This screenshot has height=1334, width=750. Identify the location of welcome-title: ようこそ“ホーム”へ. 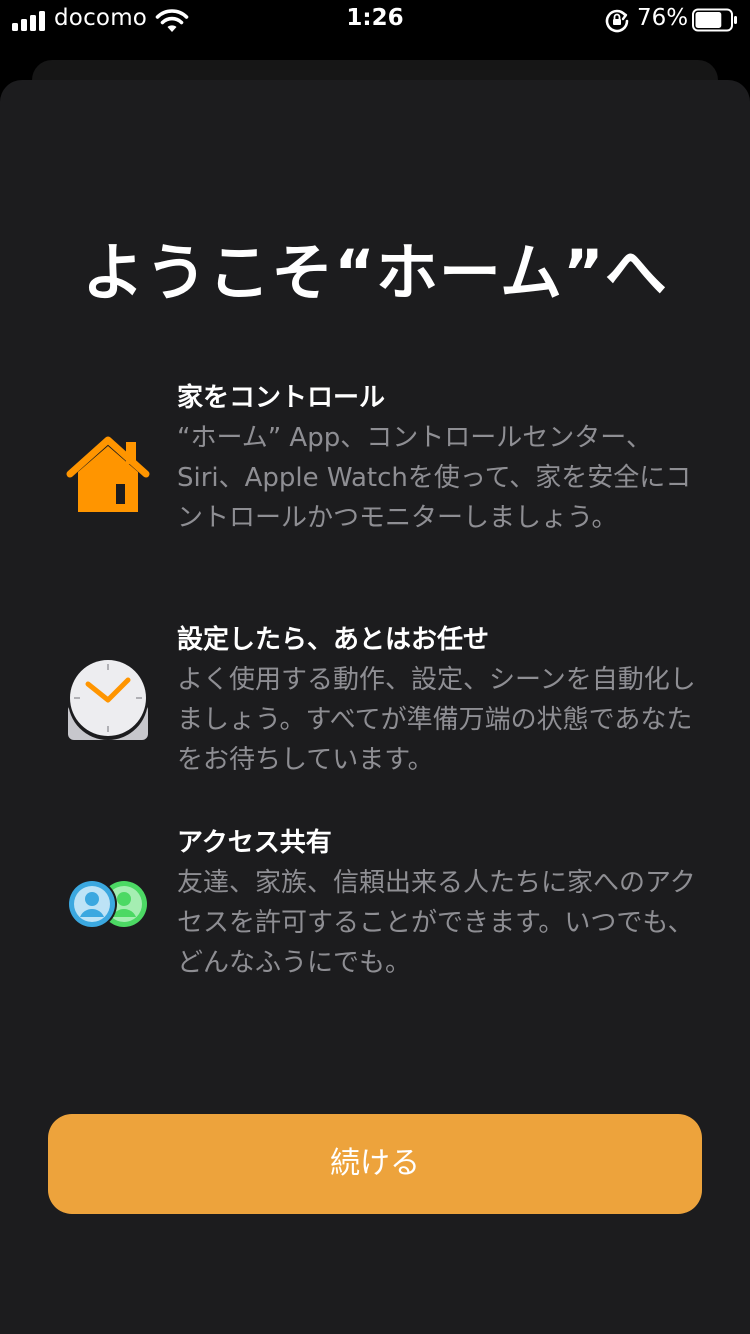
(375, 272).